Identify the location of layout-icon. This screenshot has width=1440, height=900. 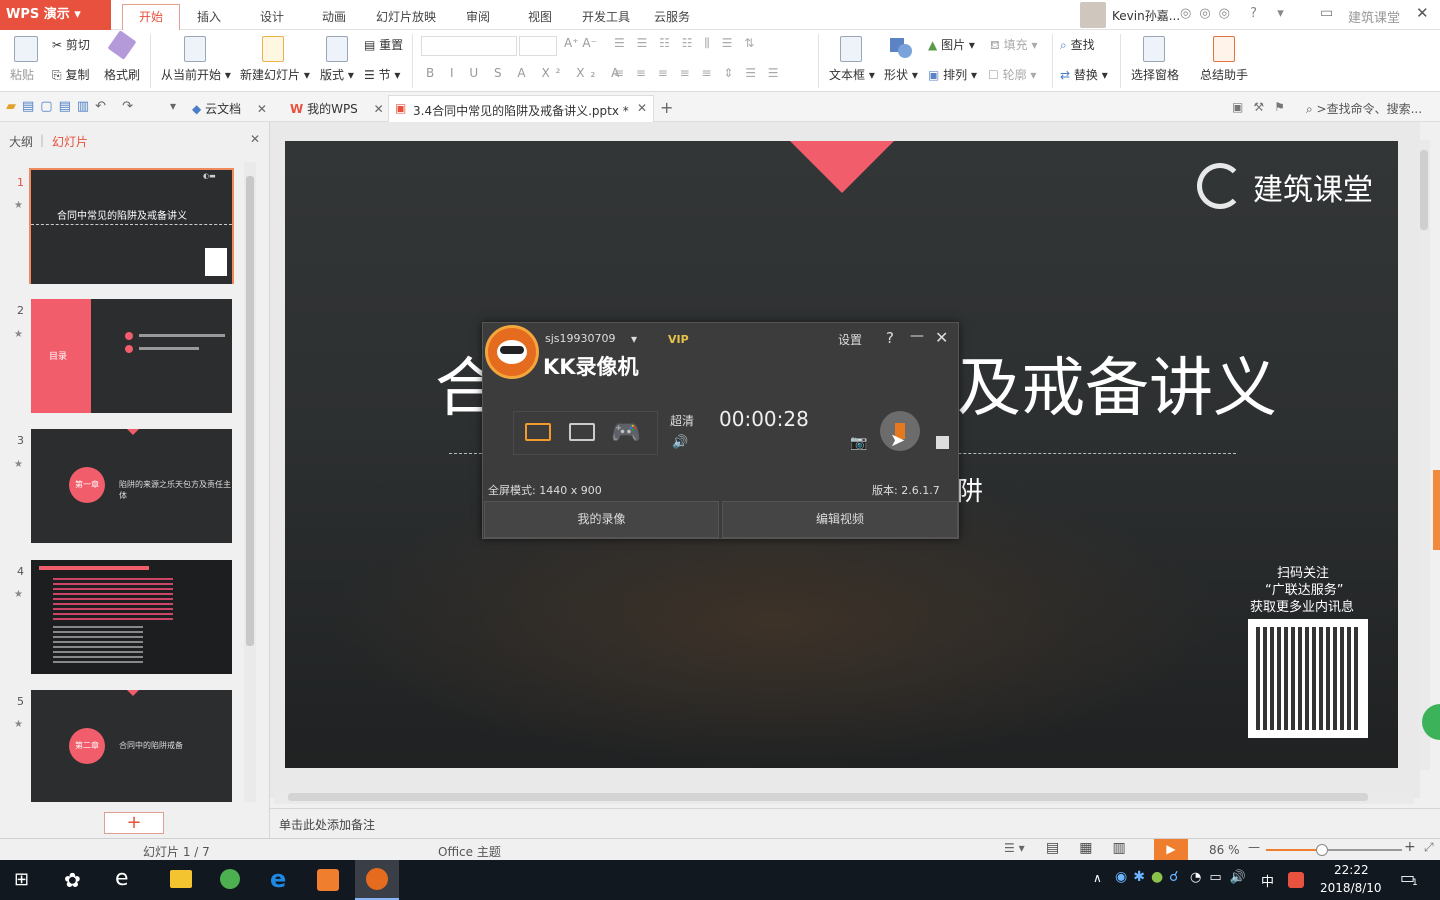
(337, 49).